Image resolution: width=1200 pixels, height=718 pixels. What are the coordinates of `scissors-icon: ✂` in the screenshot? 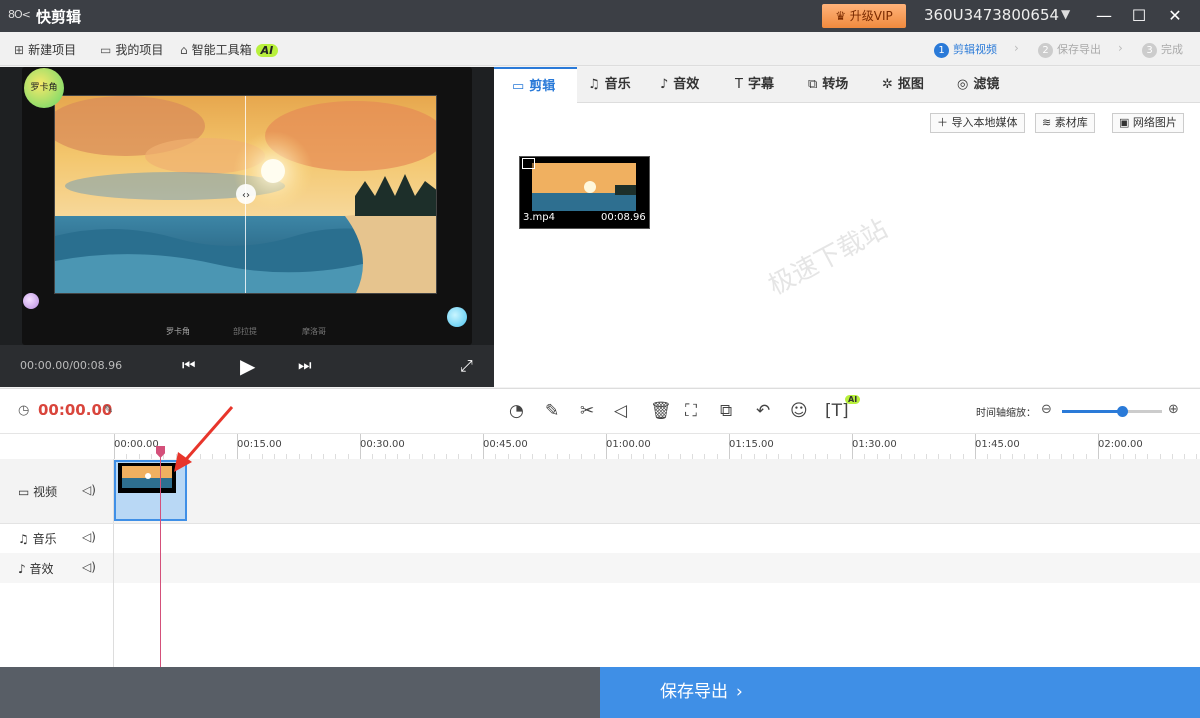 It's located at (587, 411).